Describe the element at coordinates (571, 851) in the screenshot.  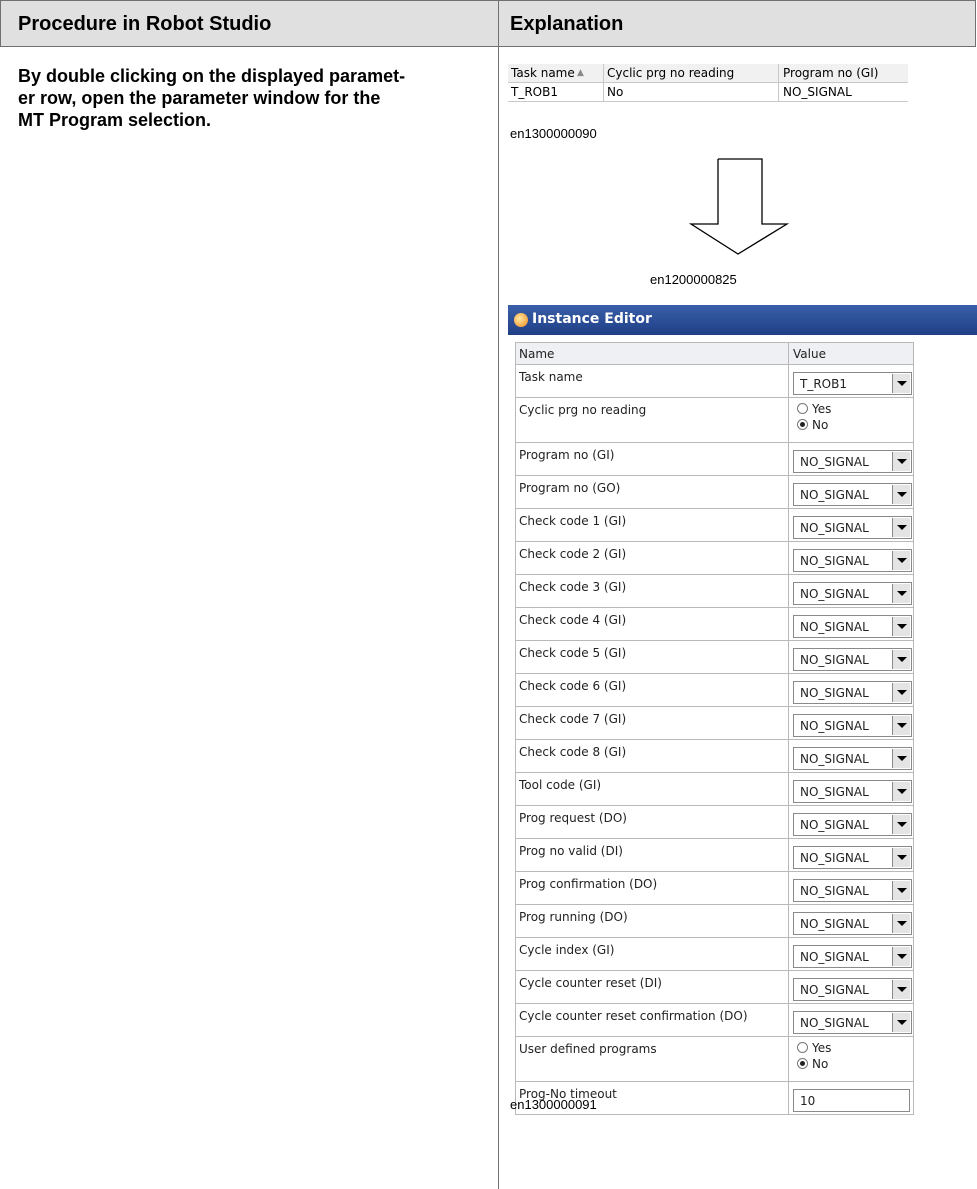
I see `parameter-name: Prog no valid (DI)` at that location.